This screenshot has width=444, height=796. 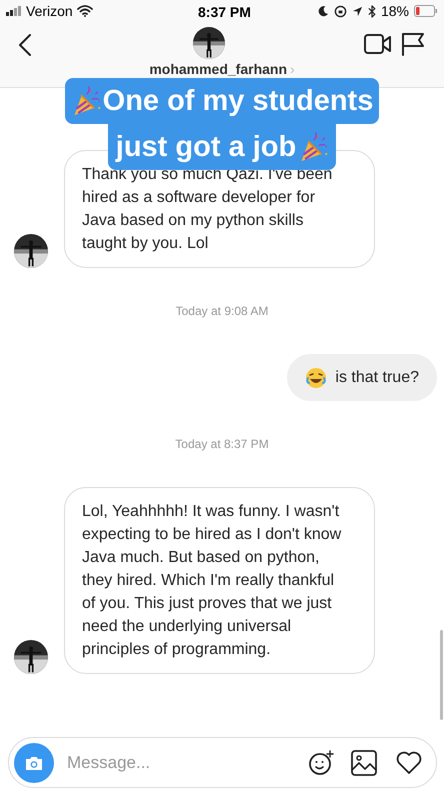 I want to click on profile-avatar, so click(x=209, y=43).